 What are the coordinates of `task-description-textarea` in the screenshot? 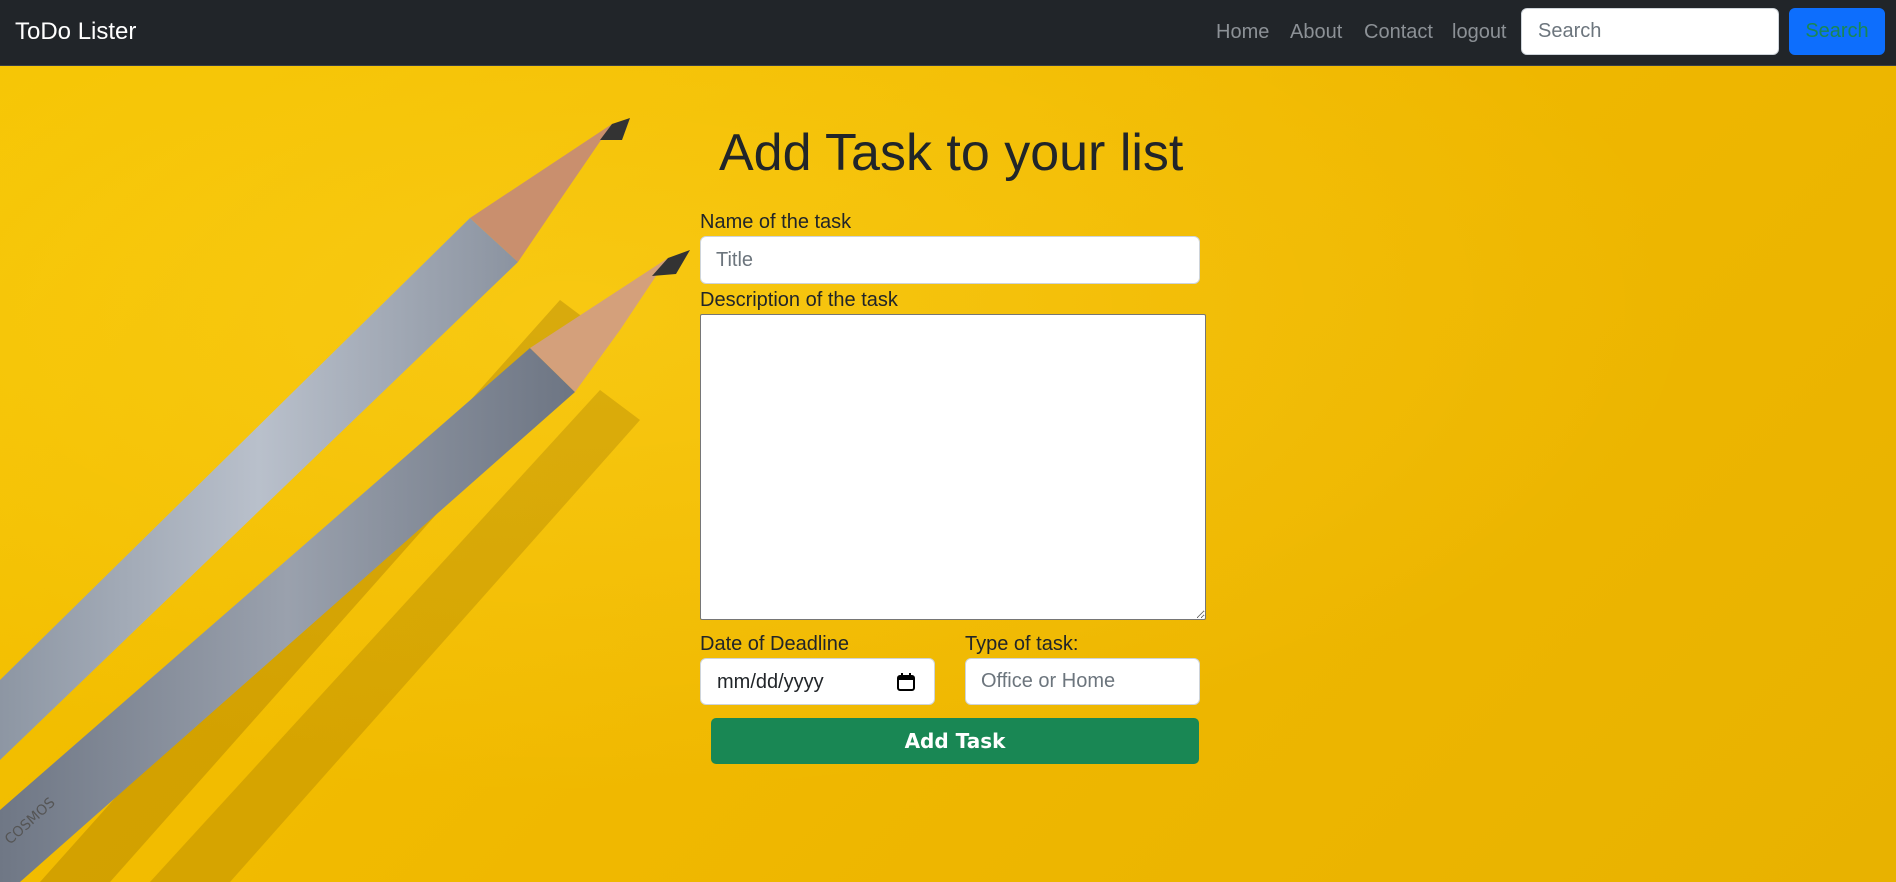 It's located at (953, 467).